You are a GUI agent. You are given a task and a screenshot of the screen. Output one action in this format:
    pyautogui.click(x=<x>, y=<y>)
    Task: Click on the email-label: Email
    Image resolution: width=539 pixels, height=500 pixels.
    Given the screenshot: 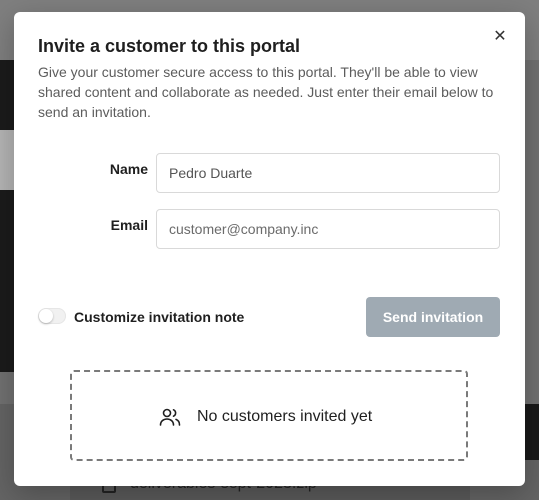 What is the action you would take?
    pyautogui.click(x=129, y=225)
    